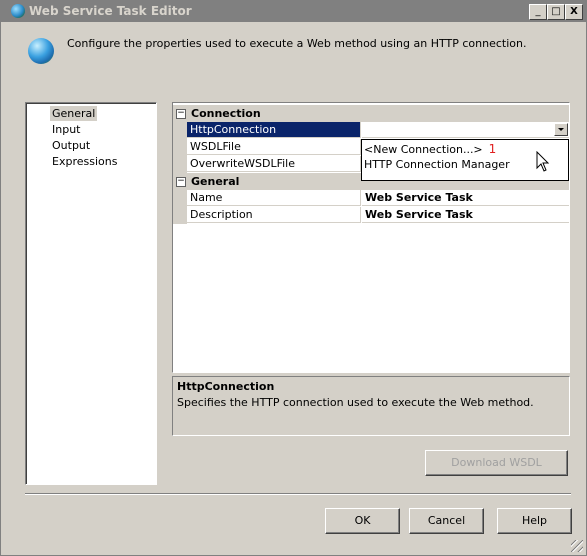  What do you see at coordinates (215, 181) in the screenshot?
I see `category-label: General` at bounding box center [215, 181].